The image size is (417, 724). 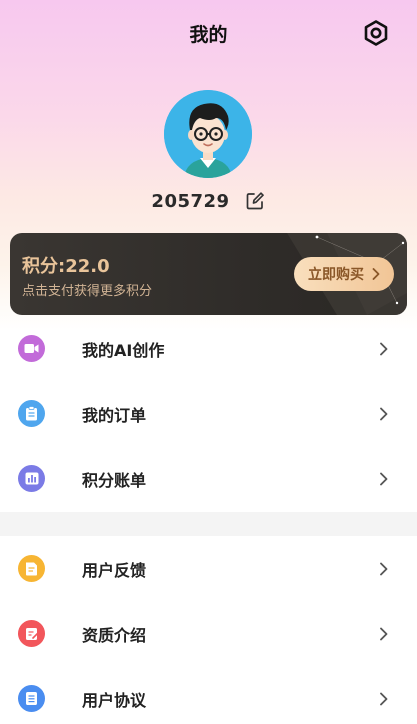 I want to click on edit-icon, so click(x=255, y=201).